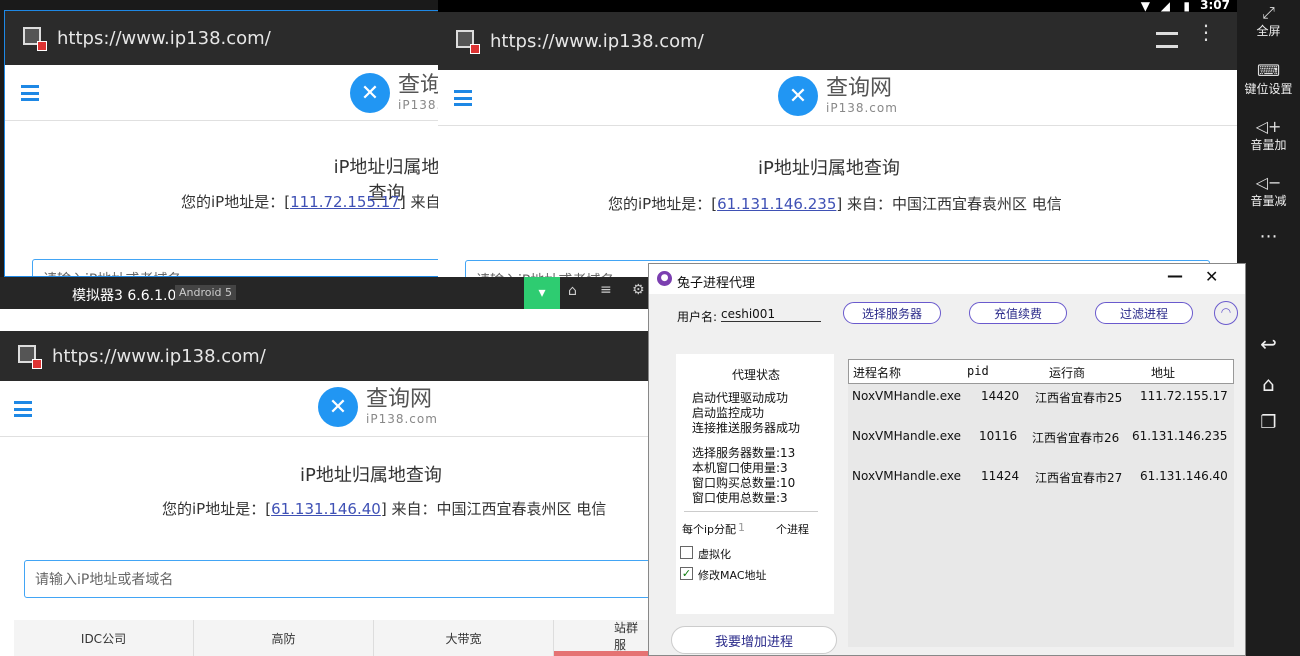 This screenshot has height=656, width=1300. What do you see at coordinates (947, 279) in the screenshot?
I see `proxy-titlebar: ● 兔子进程代理 — ✕` at bounding box center [947, 279].